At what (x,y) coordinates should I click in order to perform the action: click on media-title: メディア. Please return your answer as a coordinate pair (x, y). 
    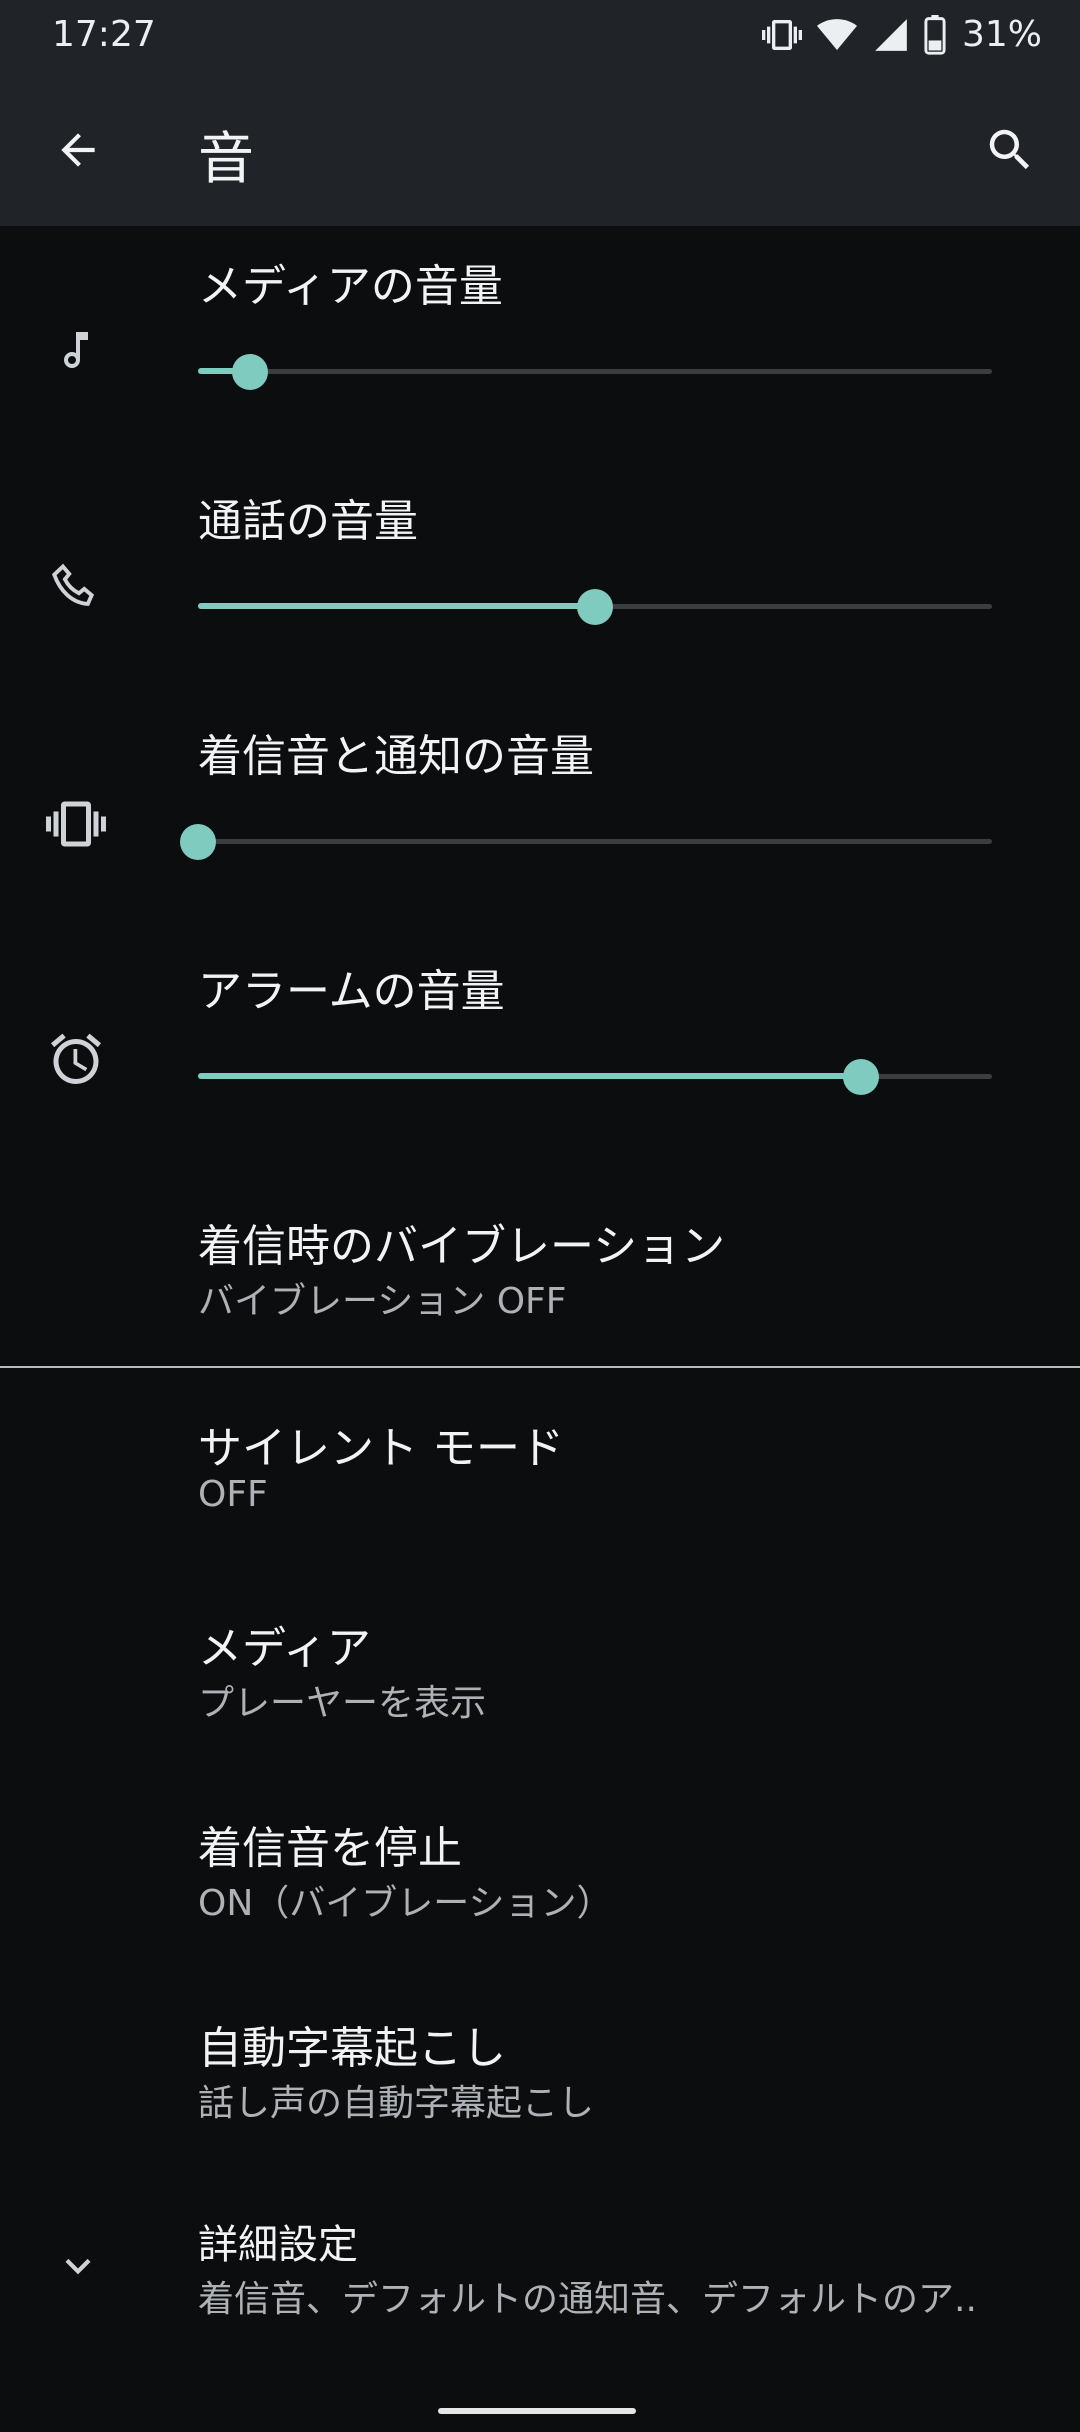
    Looking at the image, I should click on (284, 1648).